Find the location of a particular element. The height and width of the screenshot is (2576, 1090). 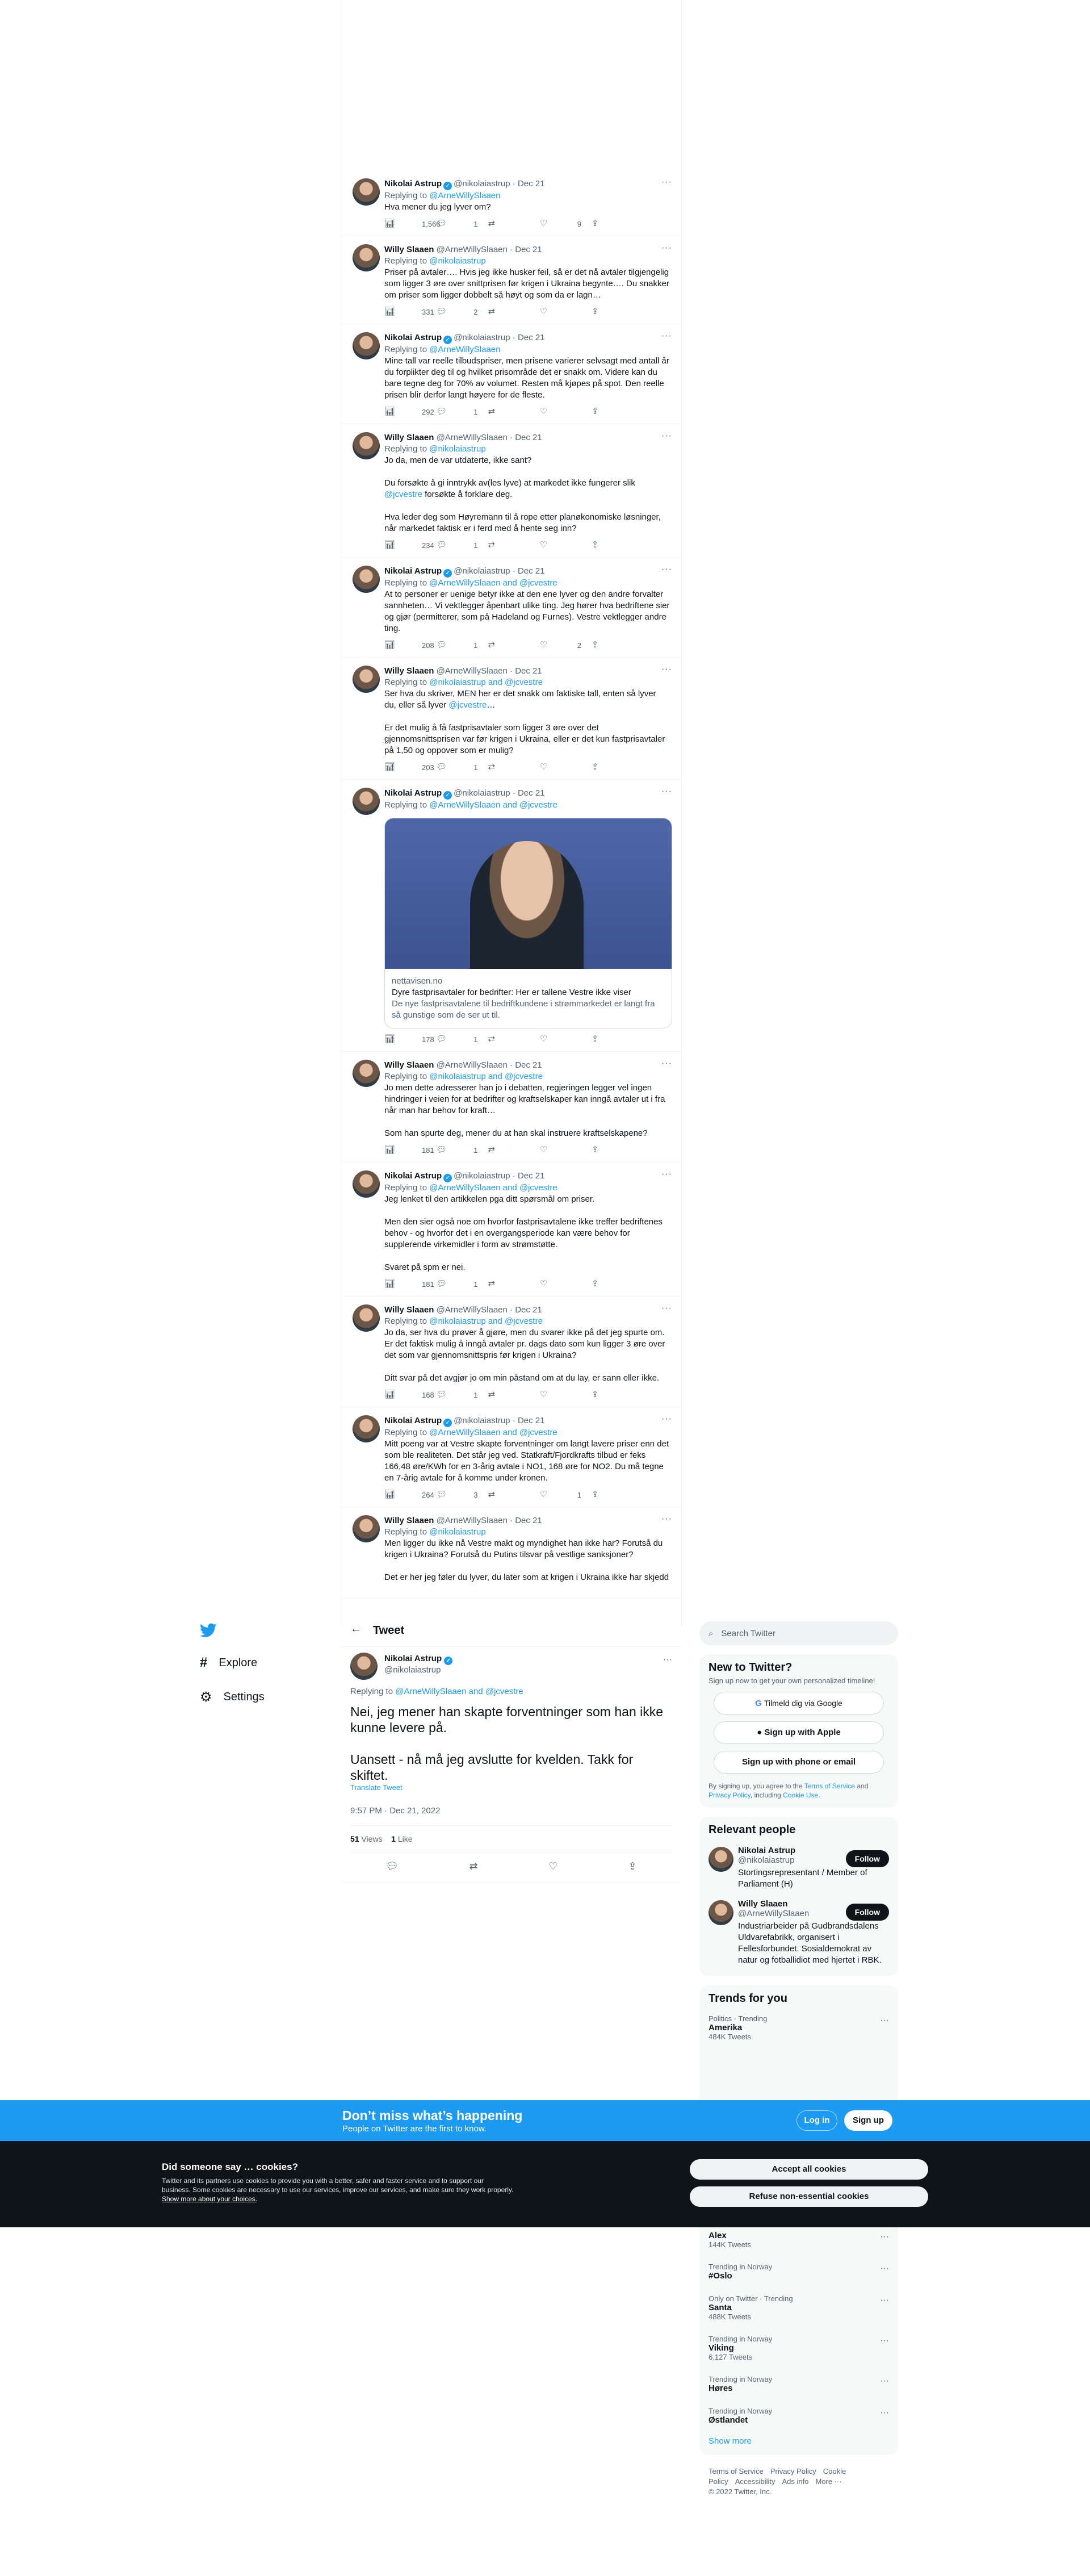

google-signup-button: G Tilmeld dig via Google is located at coordinates (799, 1703).